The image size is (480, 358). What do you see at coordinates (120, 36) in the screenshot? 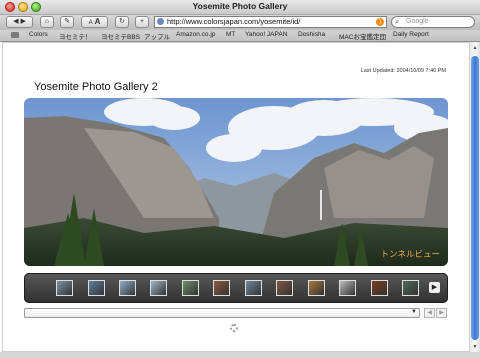
I see `bookmark-item: ヨセミテBBS` at bounding box center [120, 36].